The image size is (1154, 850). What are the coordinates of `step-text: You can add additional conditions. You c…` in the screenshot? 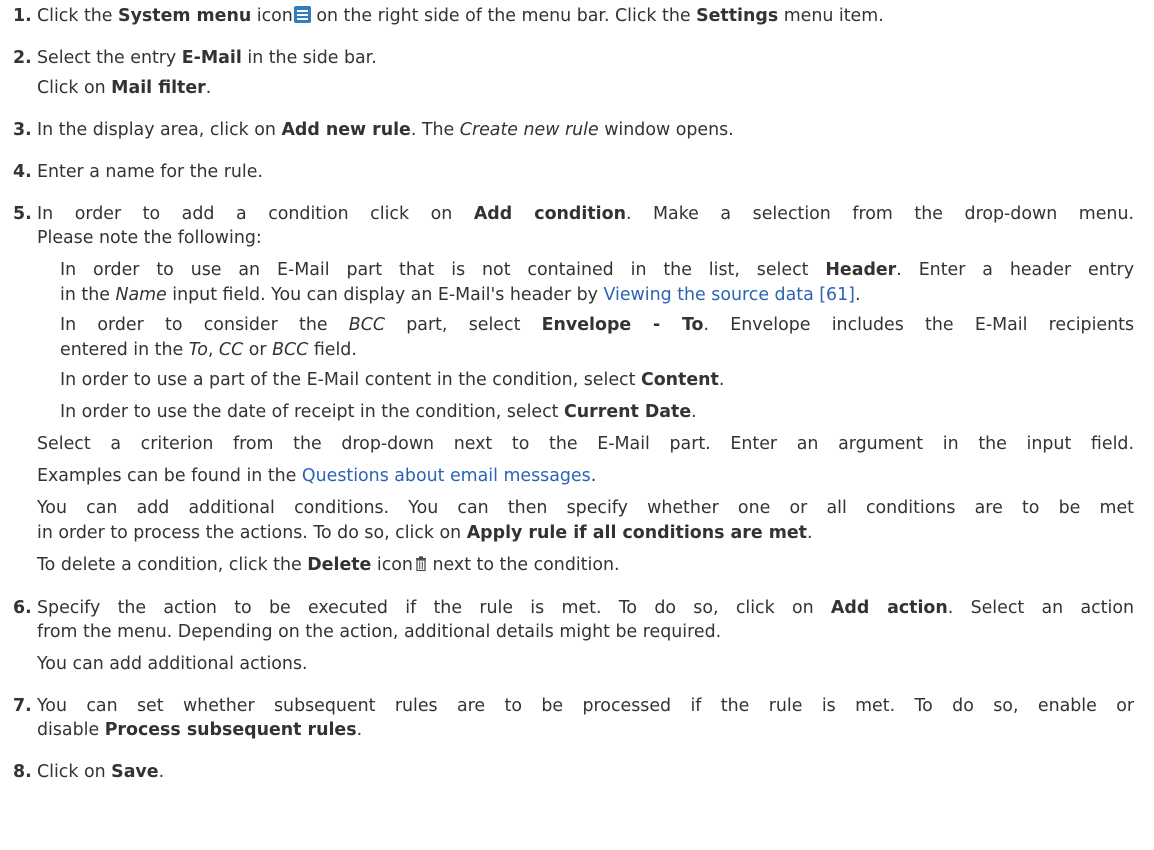 It's located at (585, 508).